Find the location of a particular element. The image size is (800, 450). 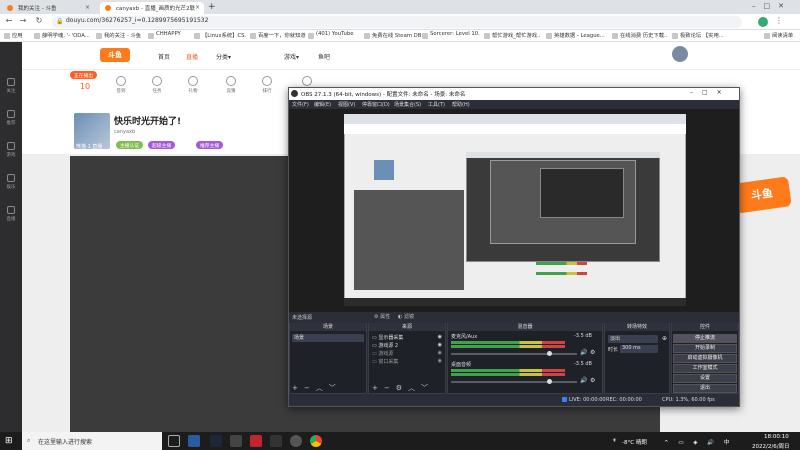

settings-button: 设置 is located at coordinates (705, 378).